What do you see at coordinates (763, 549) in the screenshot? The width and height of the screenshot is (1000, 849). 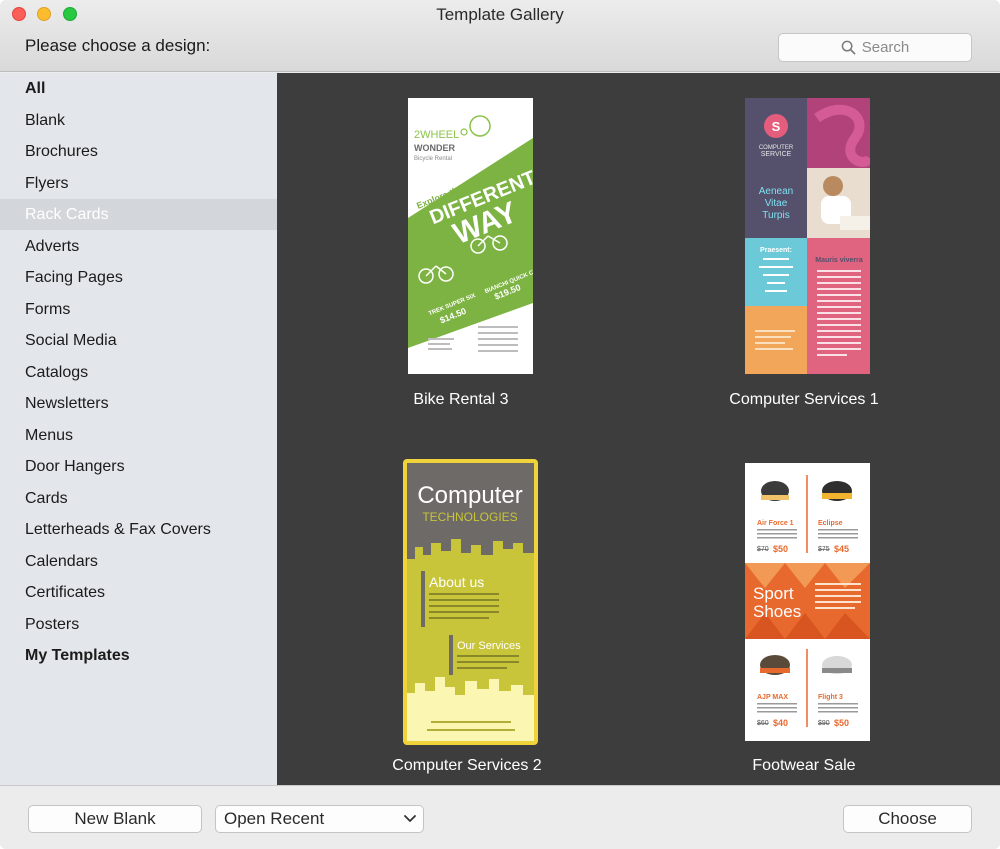 I see `shoe-old-price-1: $70` at bounding box center [763, 549].